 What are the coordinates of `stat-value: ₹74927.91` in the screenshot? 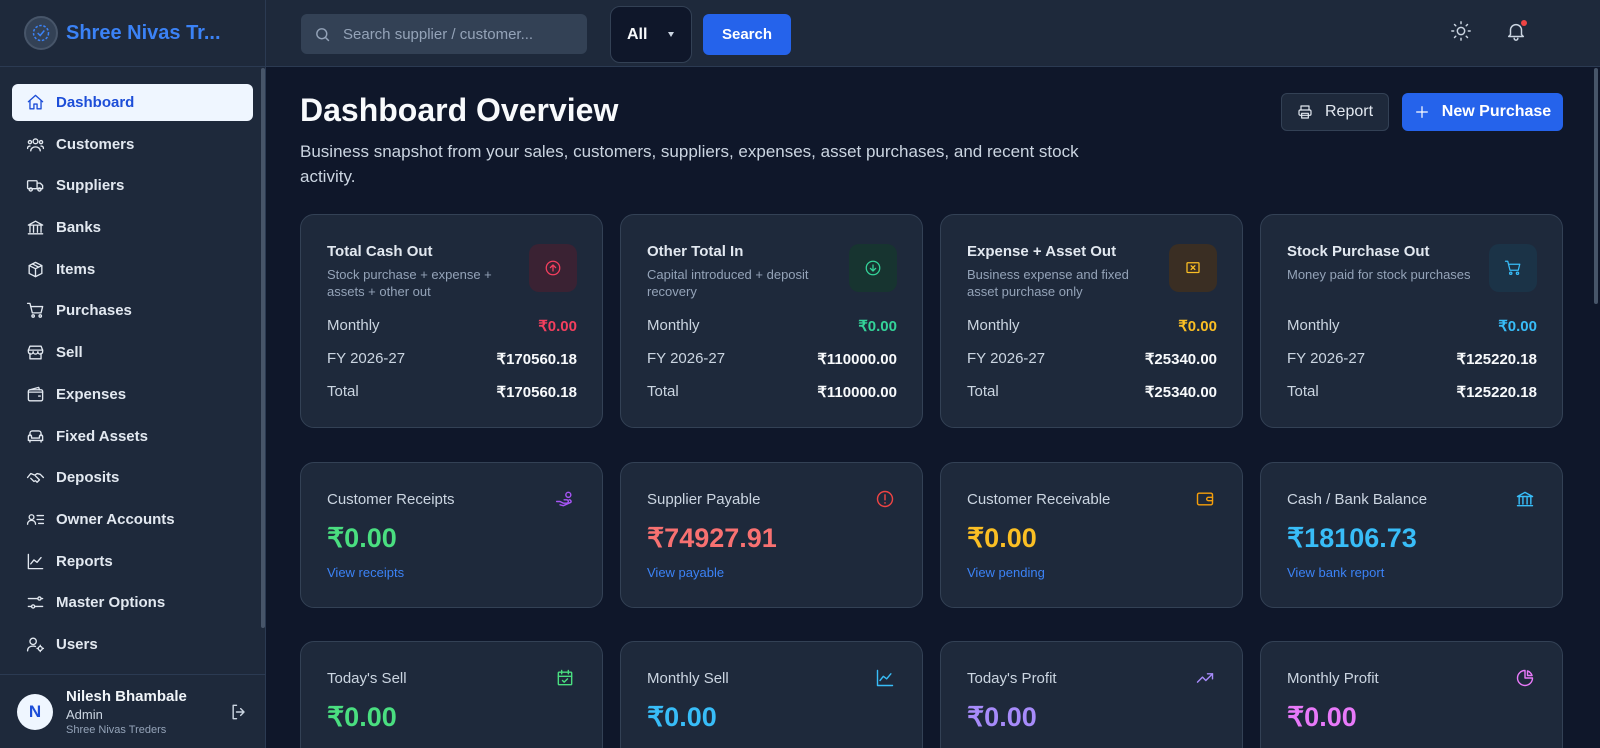 It's located at (712, 538).